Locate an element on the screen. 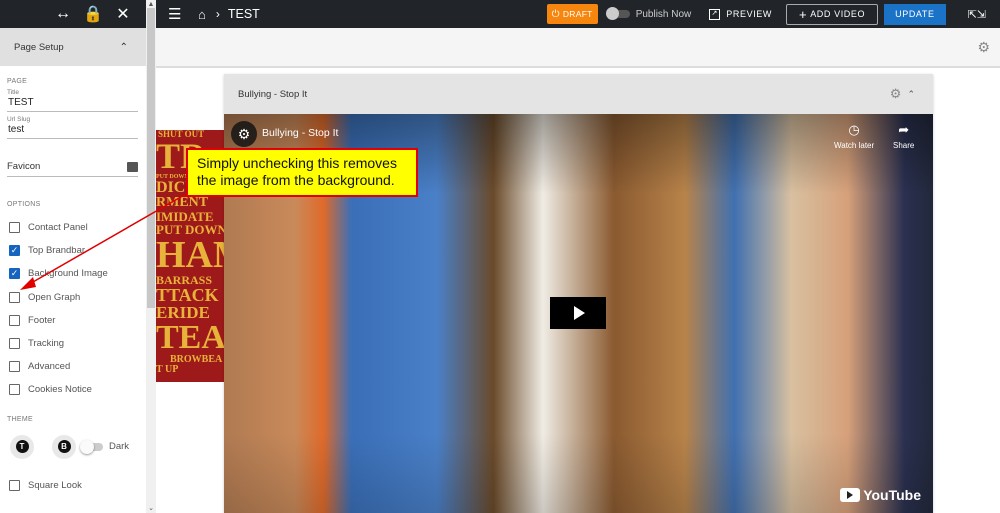  option-label: Tracking is located at coordinates (46, 344).